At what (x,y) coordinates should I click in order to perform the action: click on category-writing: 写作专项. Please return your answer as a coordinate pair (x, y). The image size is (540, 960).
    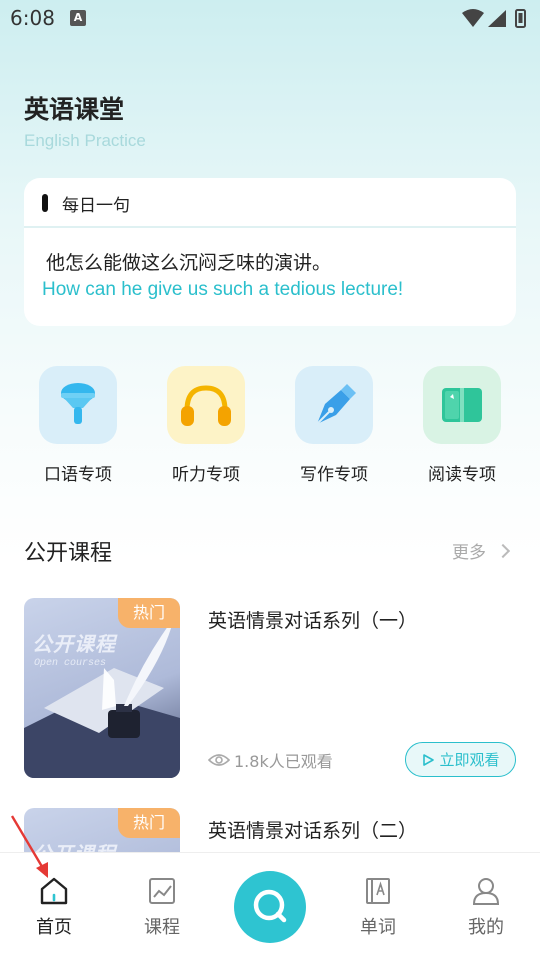
    Looking at the image, I should click on (334, 425).